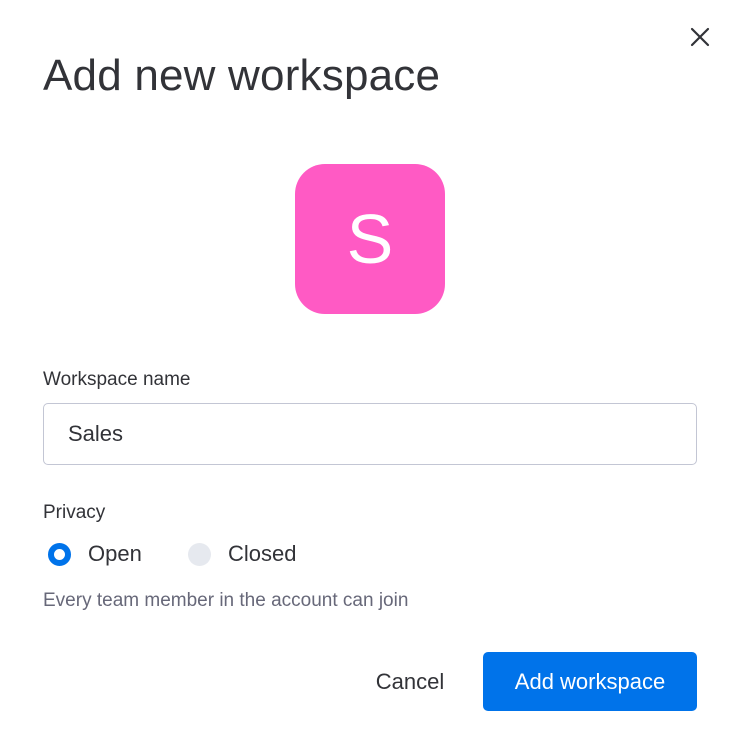 The height and width of the screenshot is (753, 739). I want to click on close-icon, so click(700, 37).